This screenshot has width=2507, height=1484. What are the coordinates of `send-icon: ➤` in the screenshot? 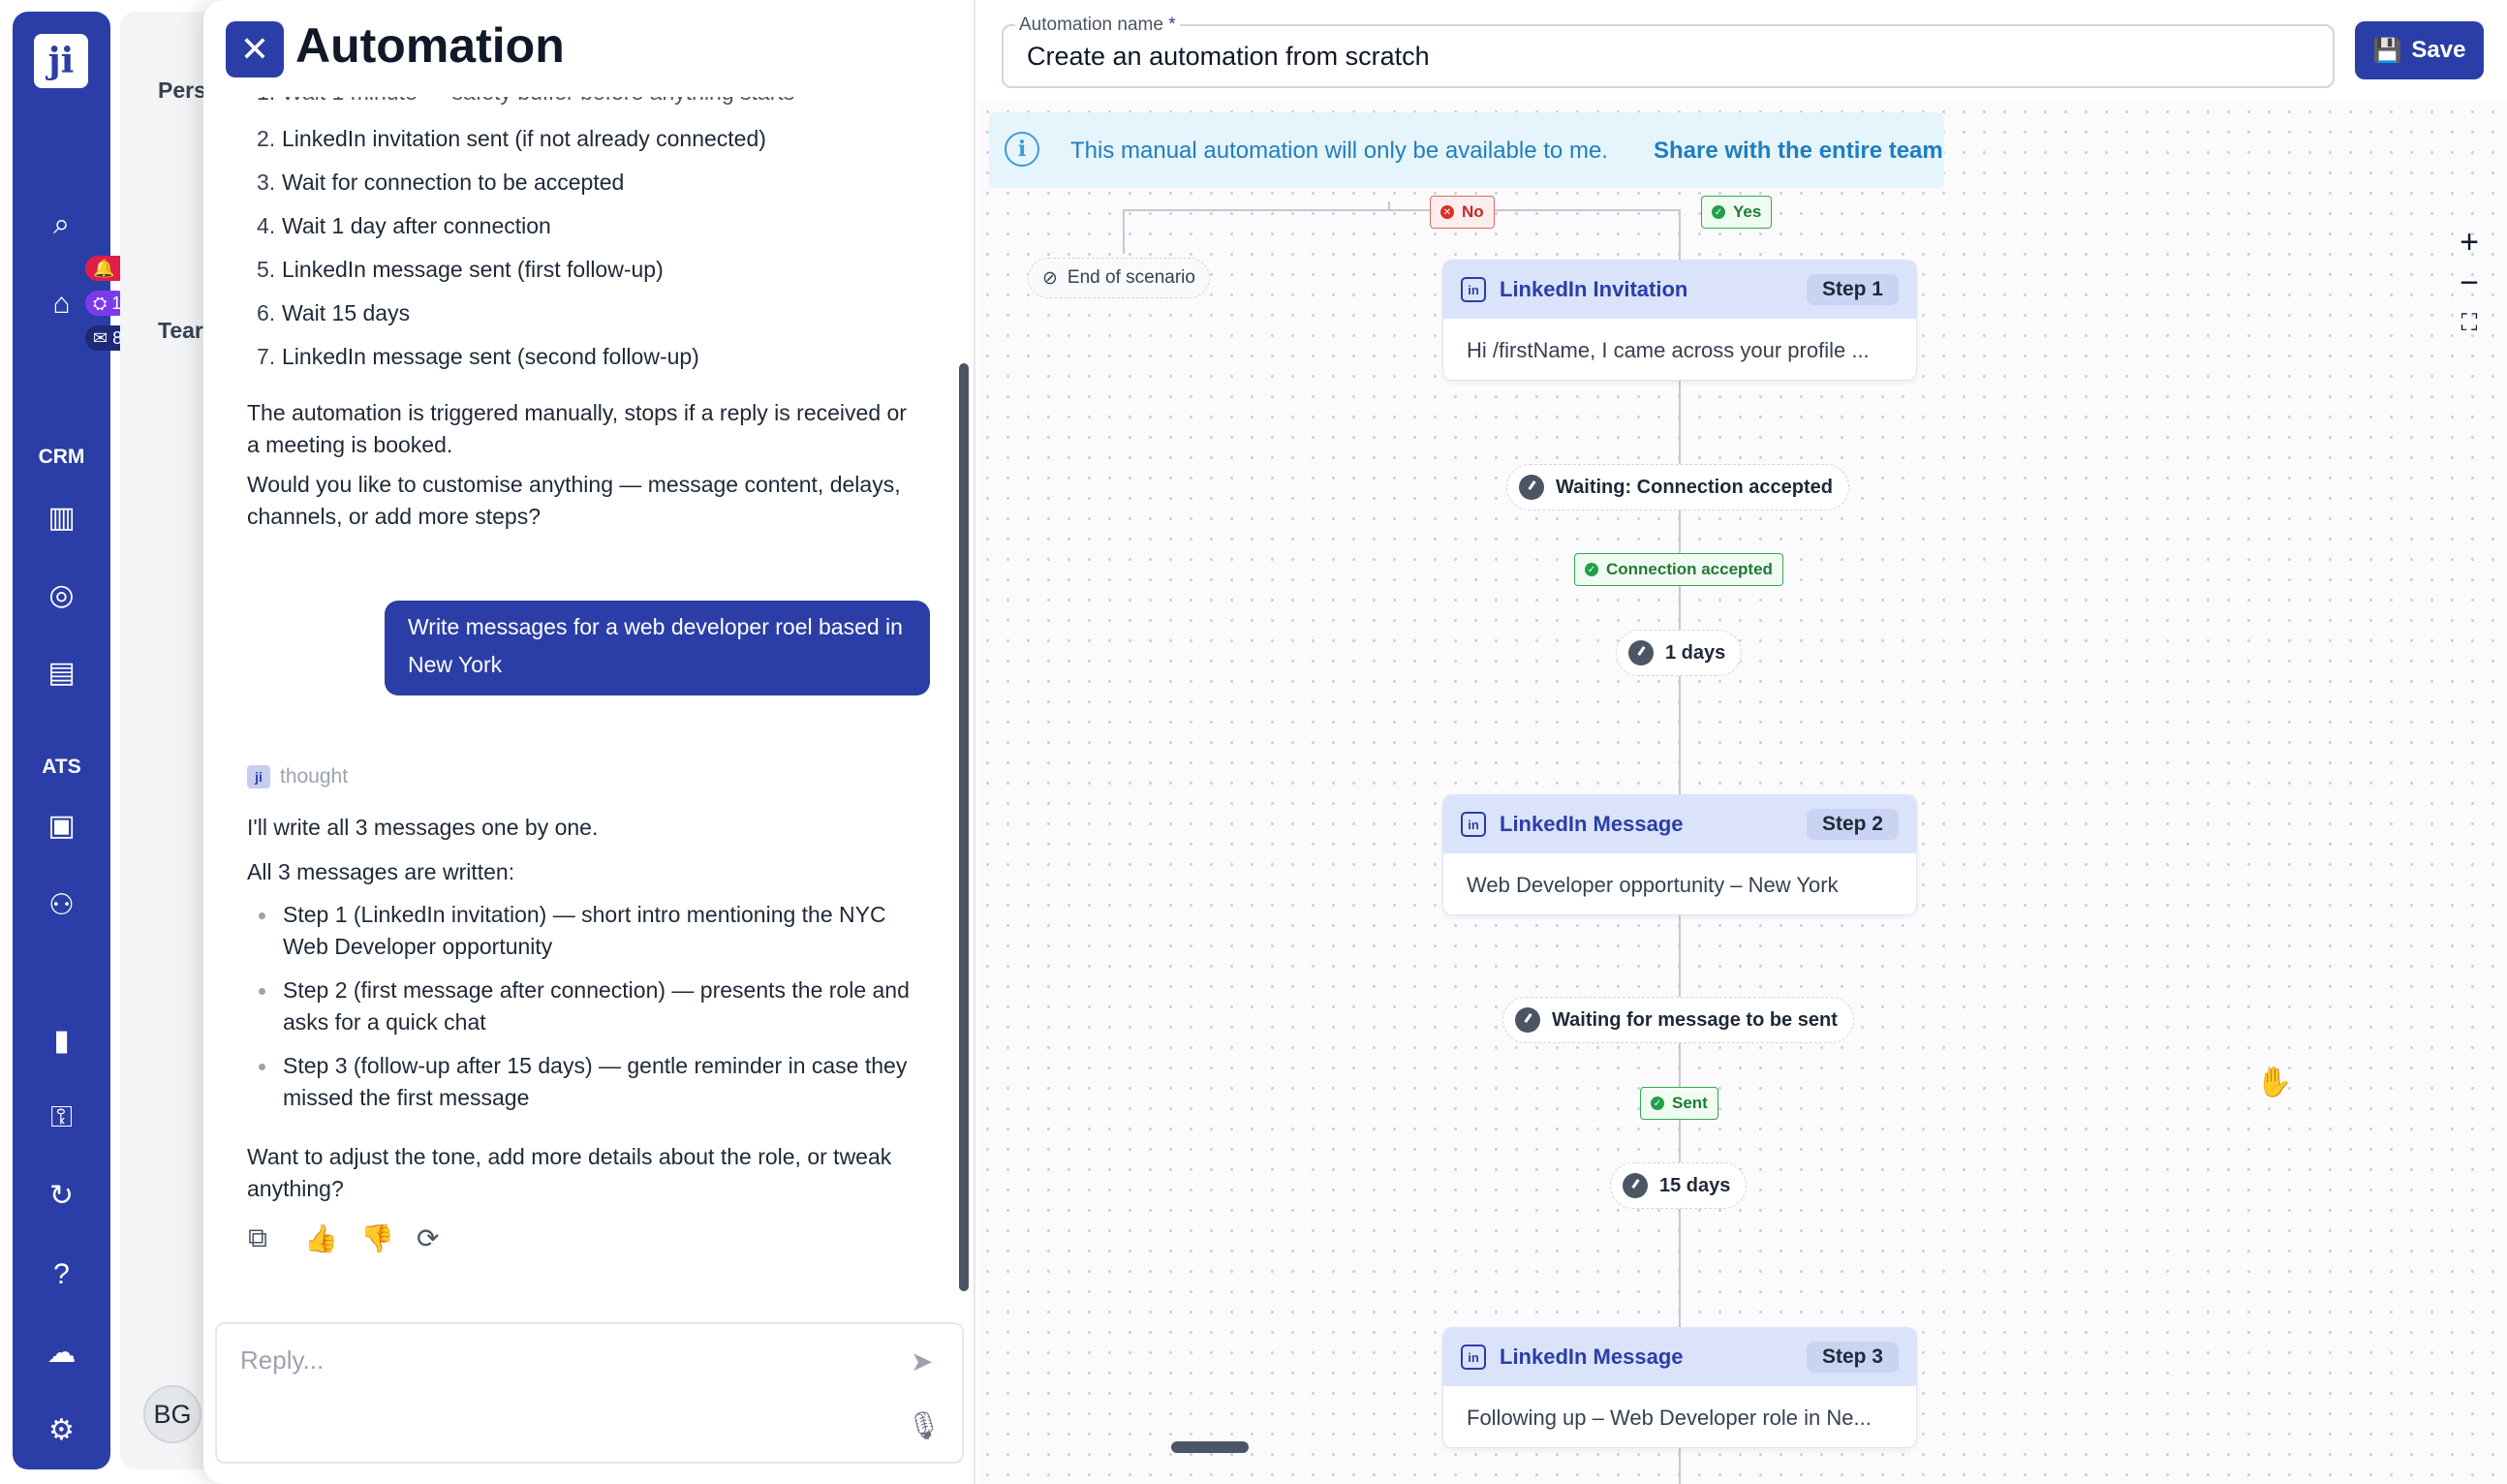 It's located at (922, 1361).